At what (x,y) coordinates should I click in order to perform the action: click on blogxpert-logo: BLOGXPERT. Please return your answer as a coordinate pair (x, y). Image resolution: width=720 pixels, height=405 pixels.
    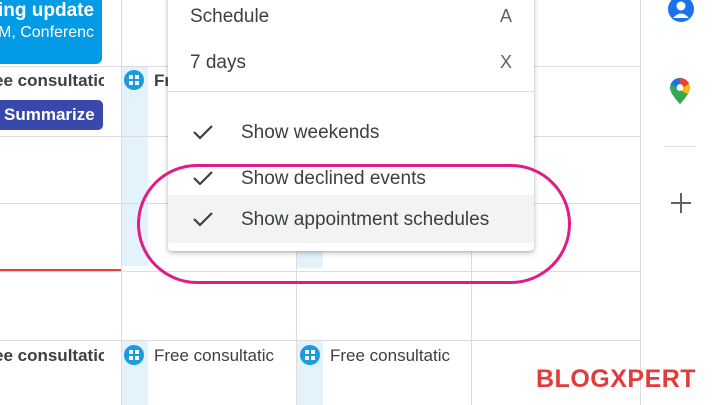
    Looking at the image, I should click on (616, 378).